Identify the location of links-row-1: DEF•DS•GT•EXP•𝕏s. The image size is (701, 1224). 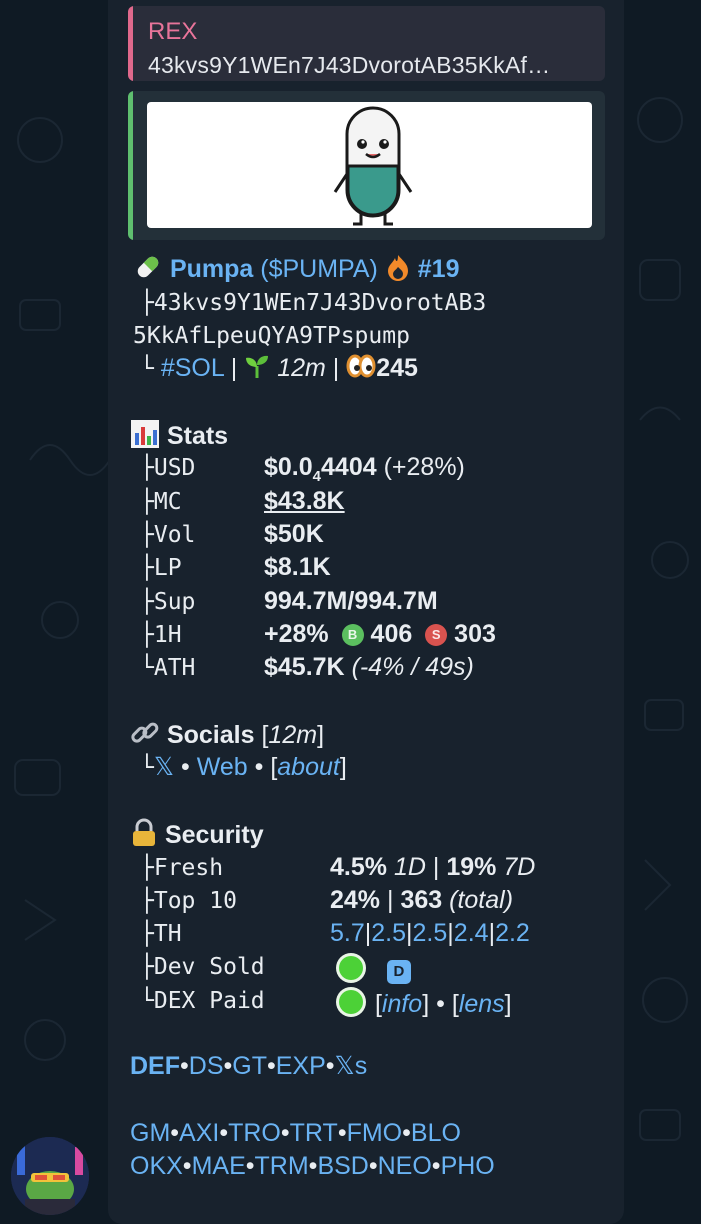
(248, 1066).